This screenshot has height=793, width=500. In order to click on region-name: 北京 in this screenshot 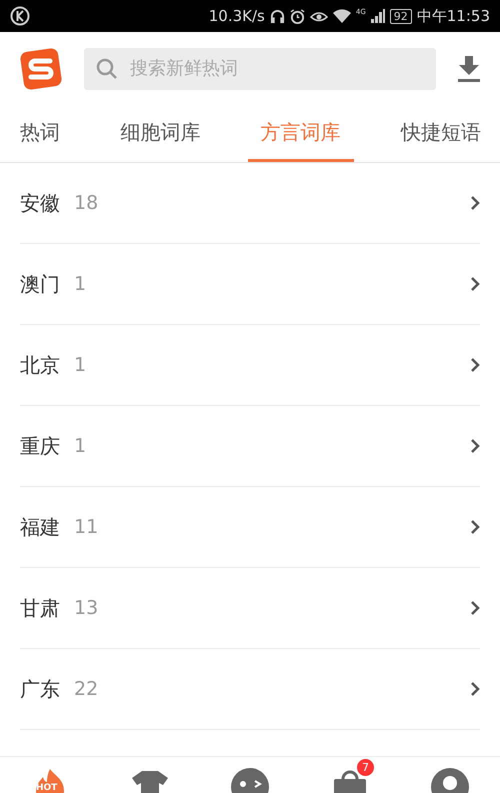, I will do `click(40, 365)`.